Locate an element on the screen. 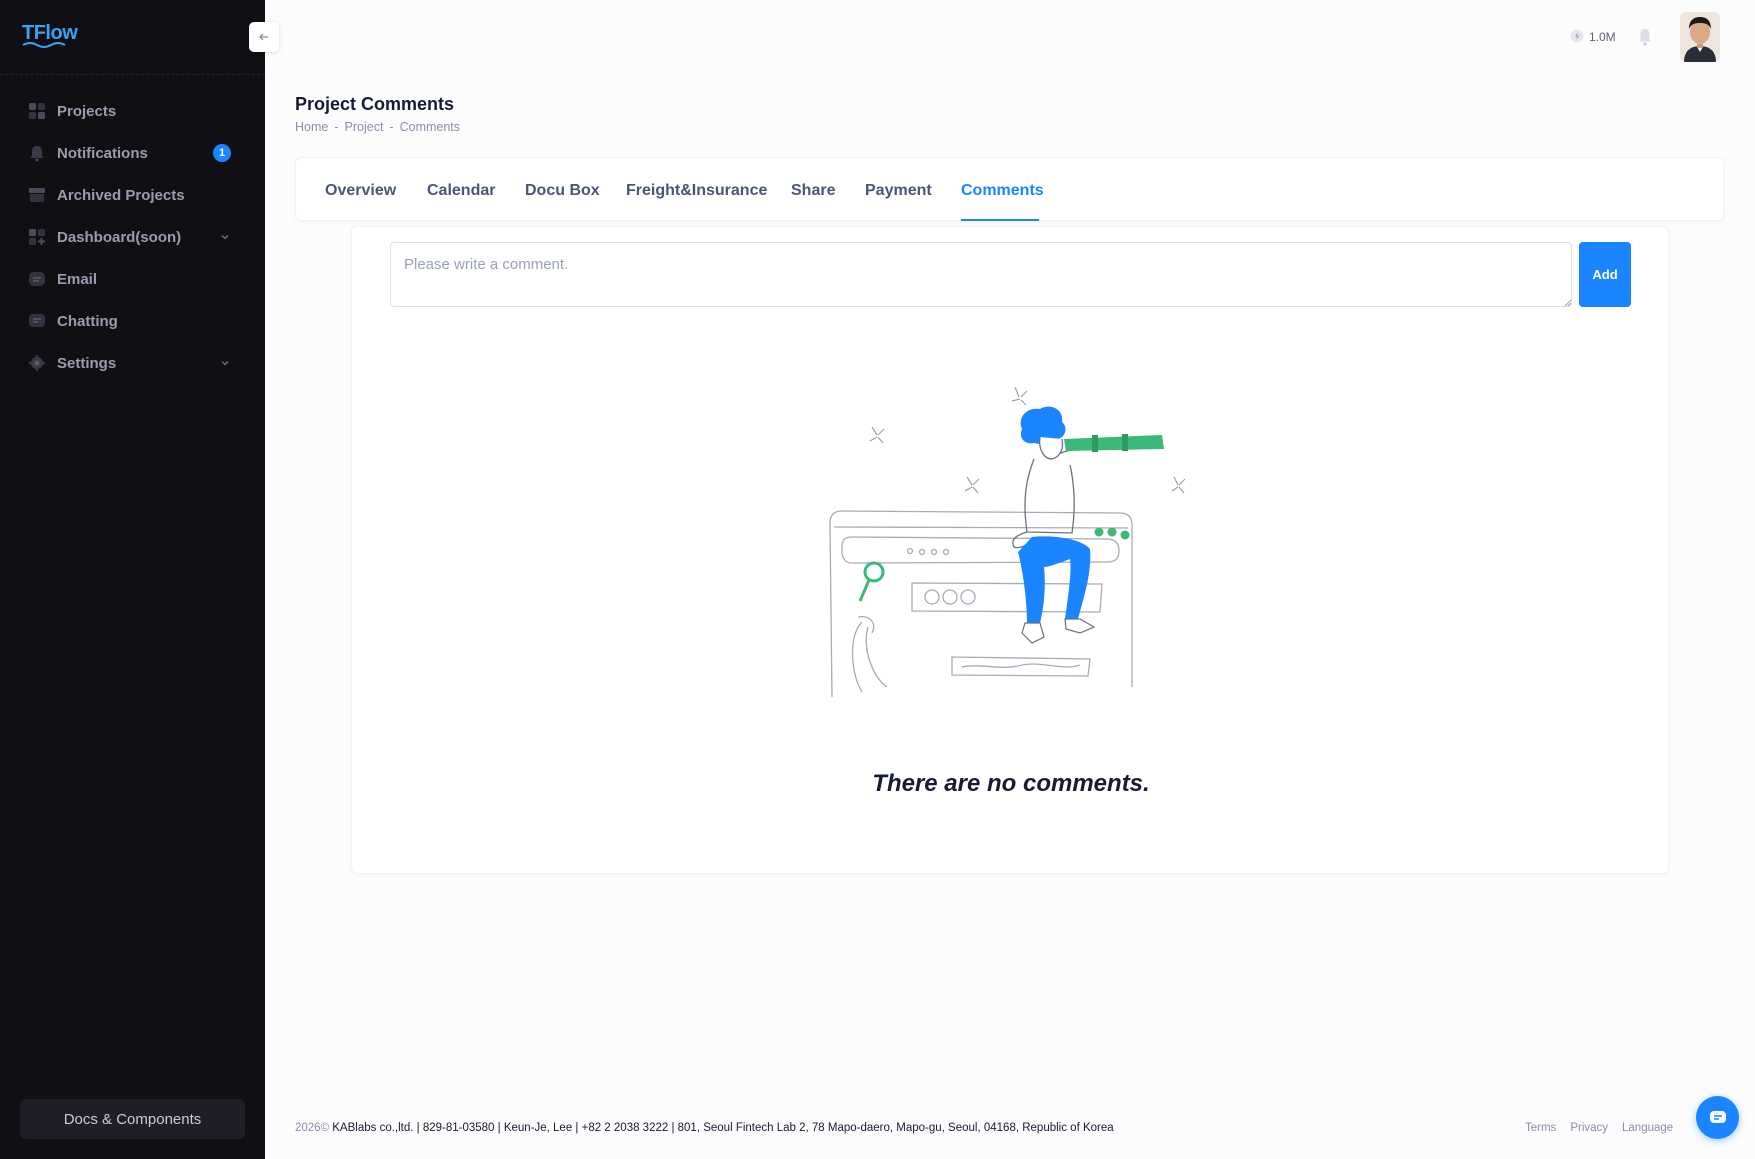 This screenshot has height=1159, width=1755. arrow-left-icon is located at coordinates (263, 37).